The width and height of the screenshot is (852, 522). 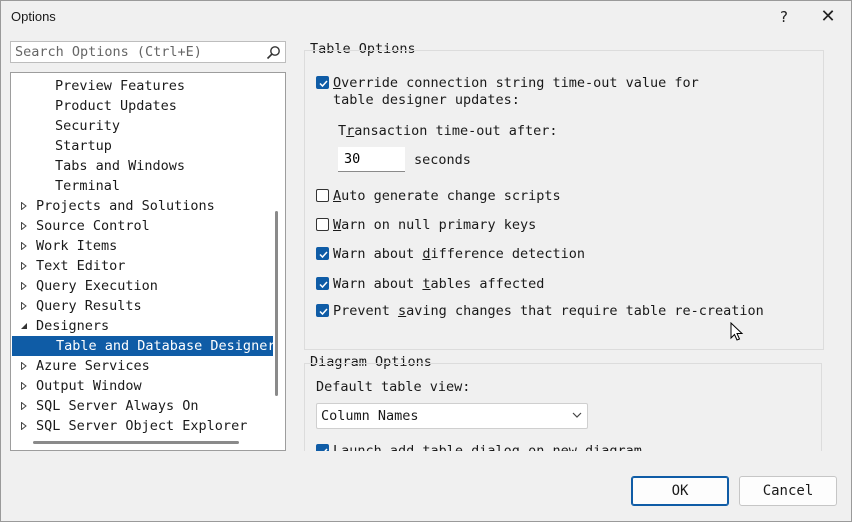 I want to click on tree-item: Tabs and Windows, so click(x=142, y=166).